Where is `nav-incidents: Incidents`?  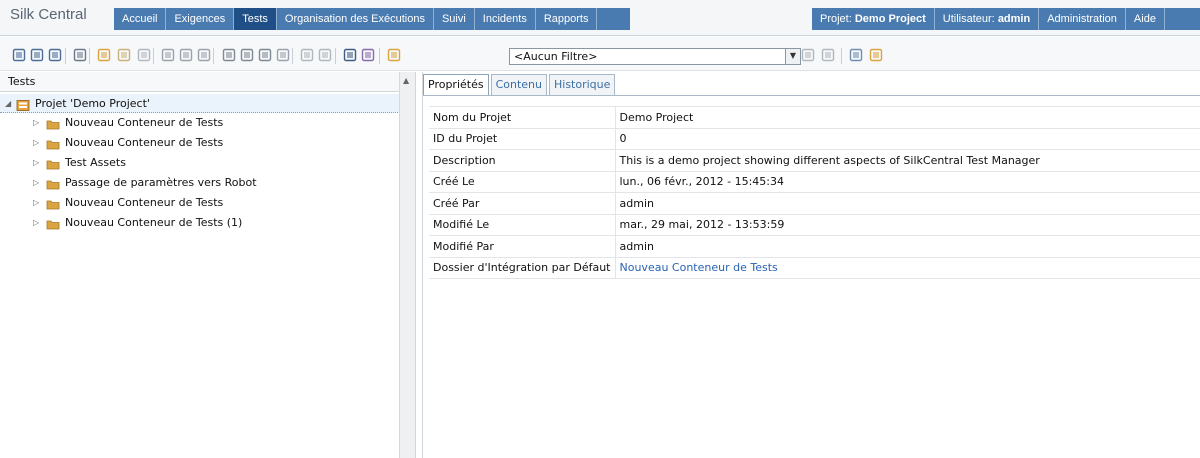
nav-incidents: Incidents is located at coordinates (505, 19).